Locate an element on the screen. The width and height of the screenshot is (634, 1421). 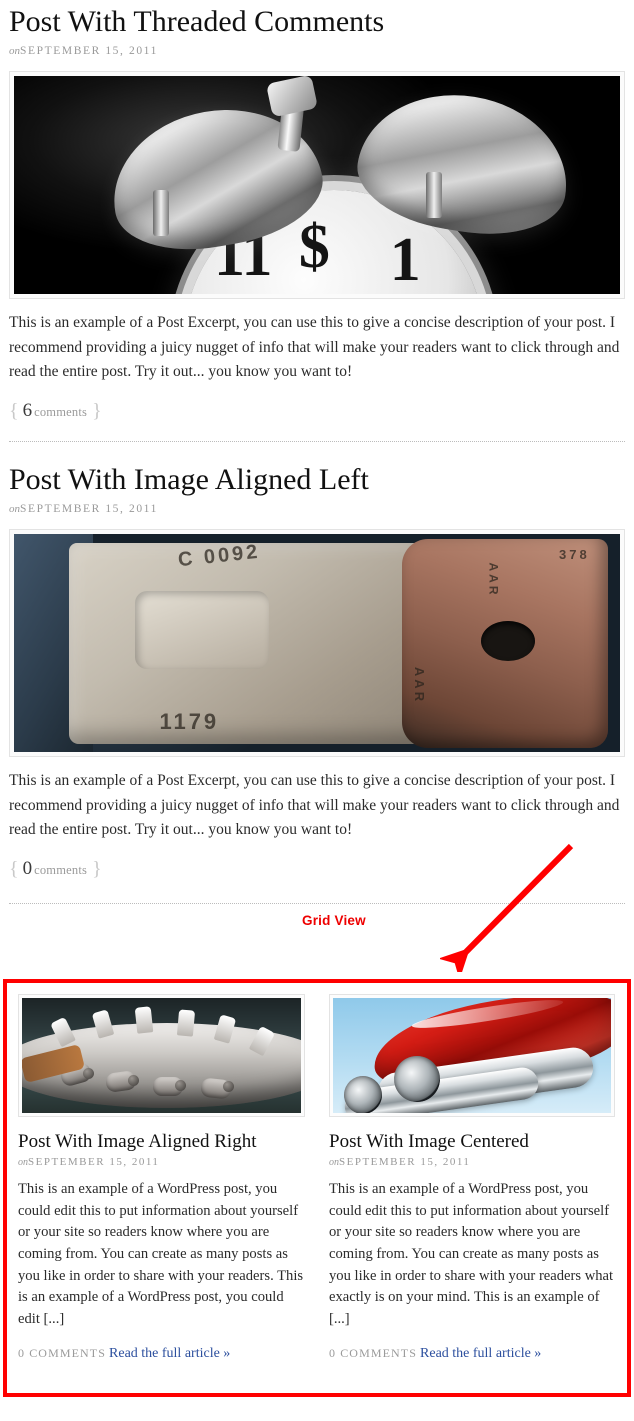
page-title: Post With Threaded Comments is located at coordinates (317, 21).